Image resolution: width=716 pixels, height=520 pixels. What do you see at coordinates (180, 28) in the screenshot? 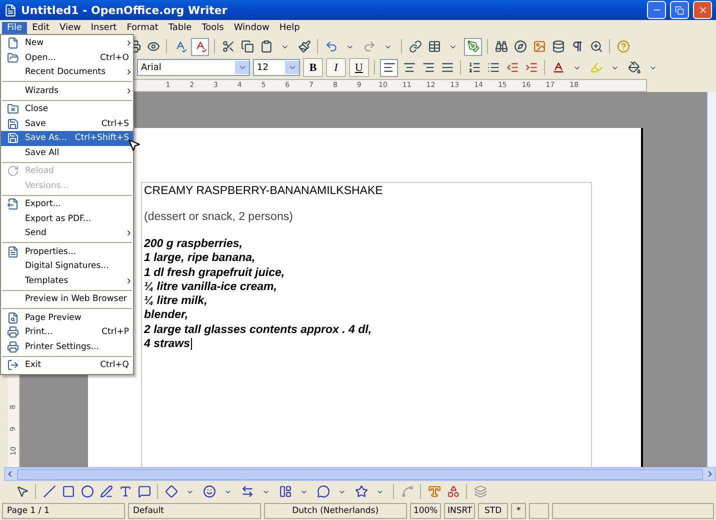
I see `menu-title: Table` at bounding box center [180, 28].